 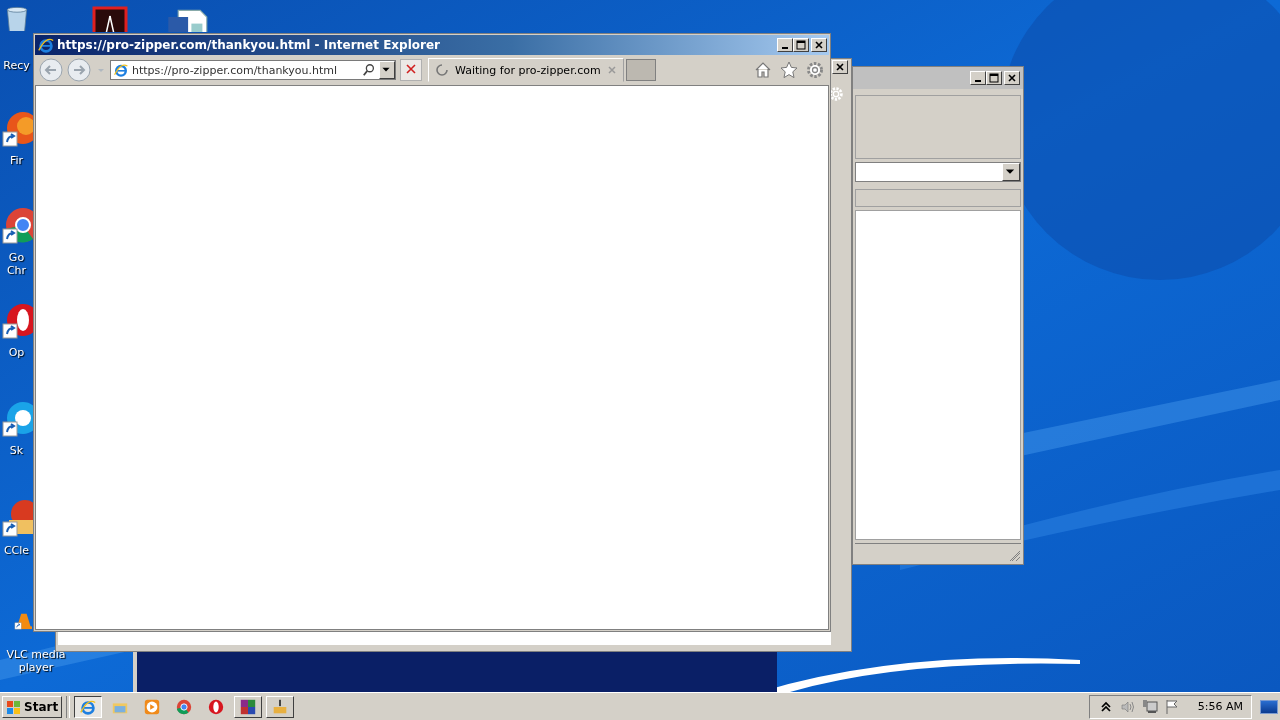 I want to click on browser-tab: Waiting for pro-zipper.com, so click(x=526, y=70).